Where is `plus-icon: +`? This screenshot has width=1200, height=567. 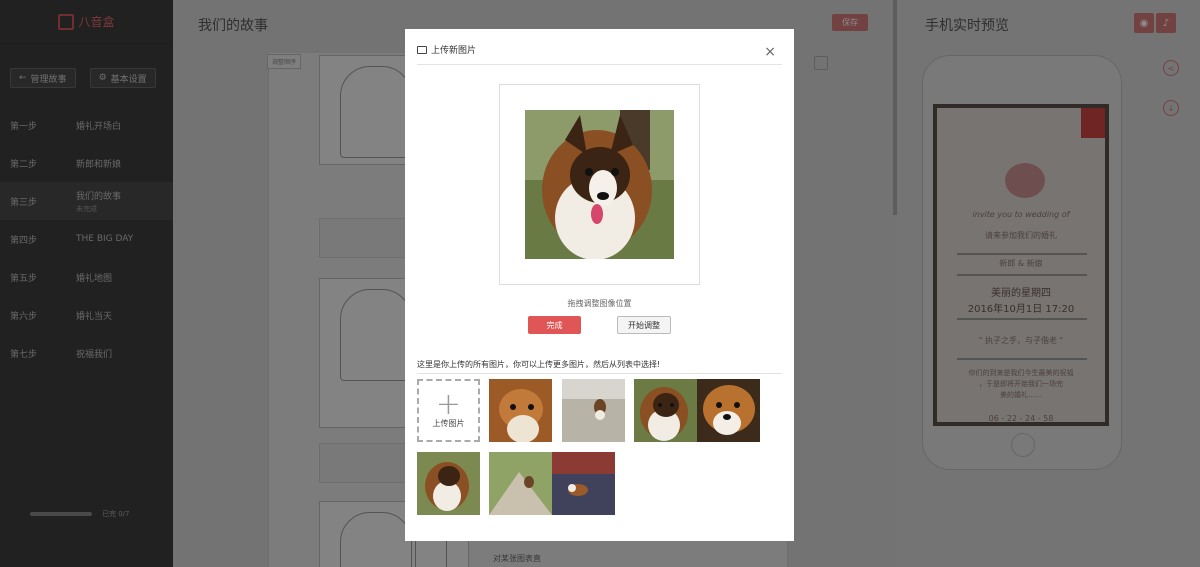 plus-icon: + is located at coordinates (448, 404).